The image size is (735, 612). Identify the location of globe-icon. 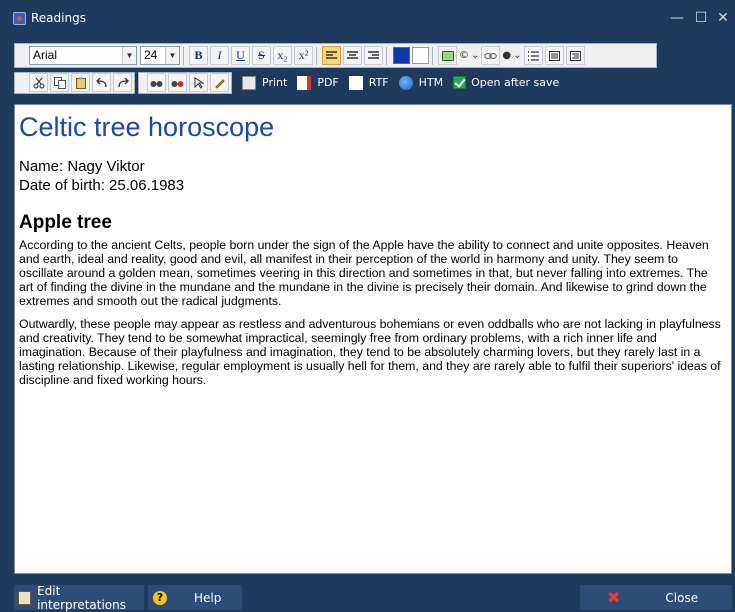
(405, 82).